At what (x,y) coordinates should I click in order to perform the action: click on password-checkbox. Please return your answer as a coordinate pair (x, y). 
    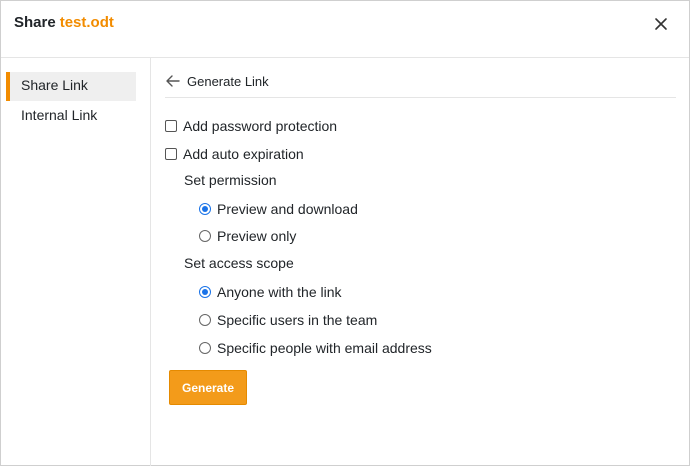
    Looking at the image, I should click on (171, 126).